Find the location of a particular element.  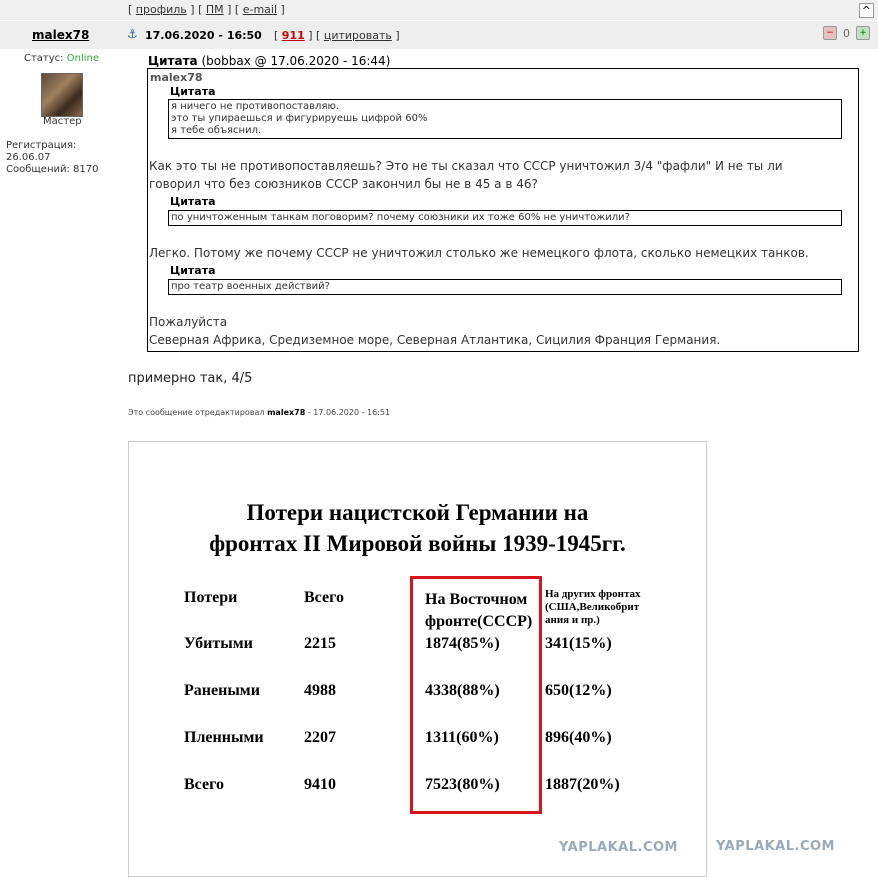

image-title-line: фронтах II Мировой войны 1939-1945гг. is located at coordinates (417, 543).